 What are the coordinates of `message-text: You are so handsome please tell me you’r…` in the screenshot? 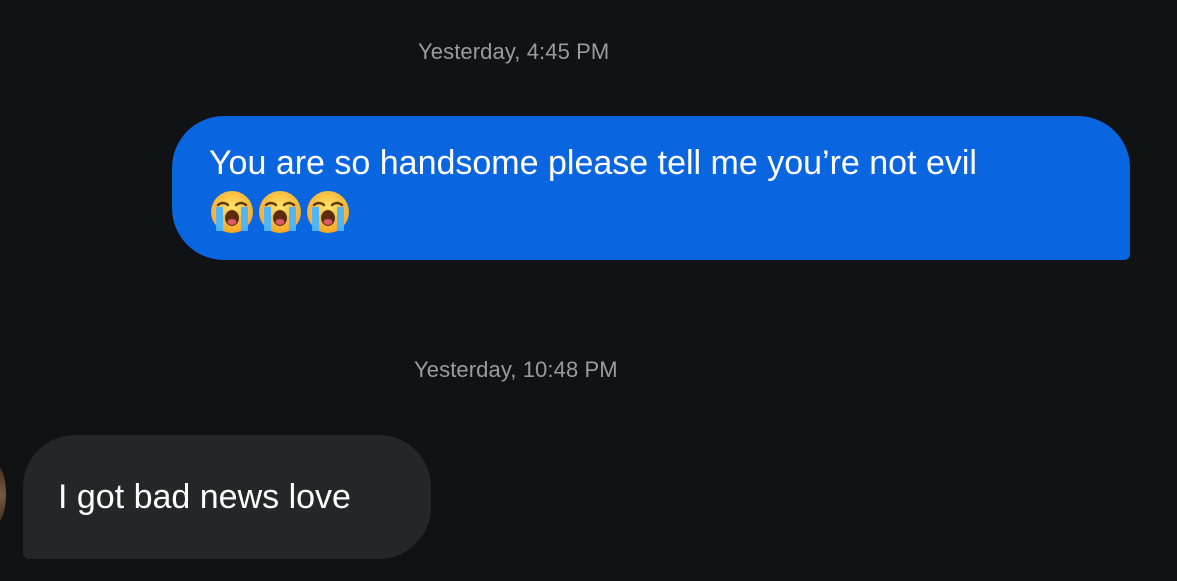 It's located at (593, 163).